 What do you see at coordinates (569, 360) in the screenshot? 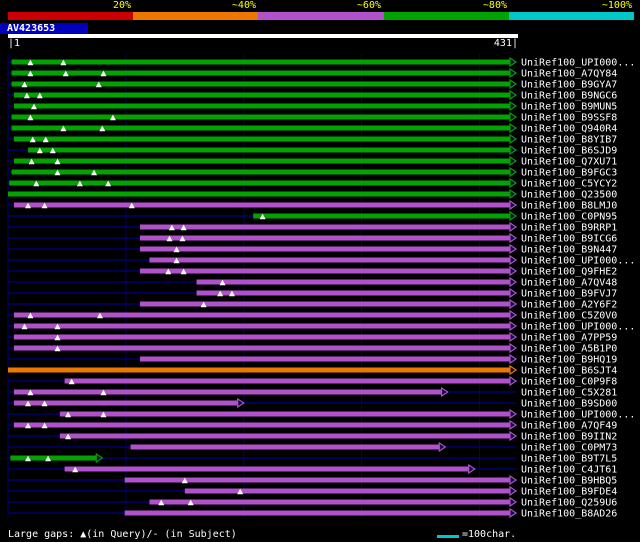
I see `hit-label: UniRef100_B9HQ19` at bounding box center [569, 360].